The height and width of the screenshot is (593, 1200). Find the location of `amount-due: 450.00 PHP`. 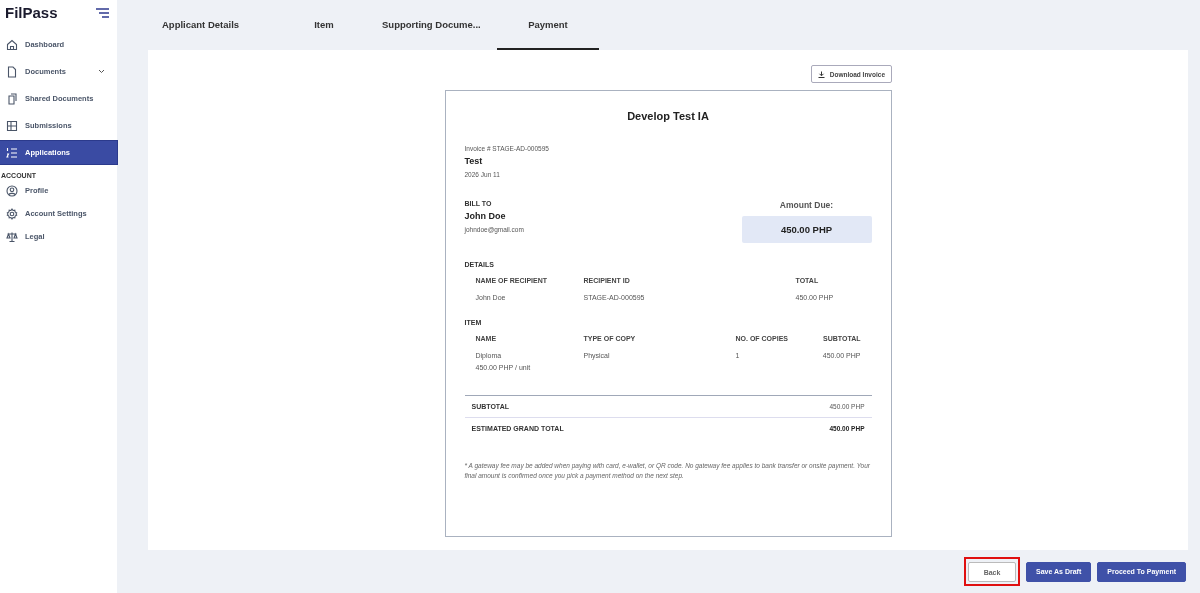

amount-due: 450.00 PHP is located at coordinates (806, 229).